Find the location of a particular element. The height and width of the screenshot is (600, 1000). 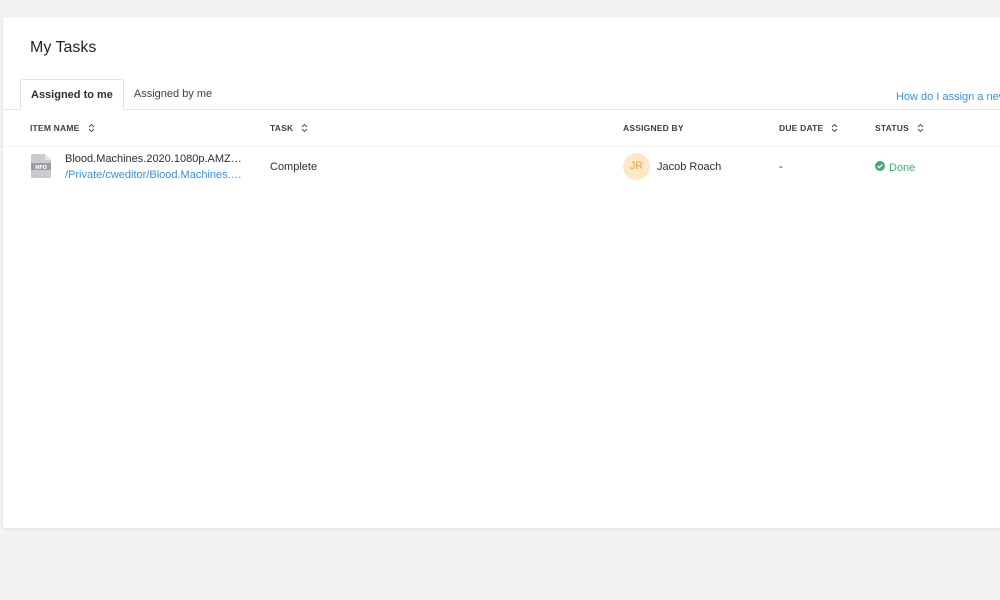

column-header-label: ASSIGNED BY is located at coordinates (653, 128).